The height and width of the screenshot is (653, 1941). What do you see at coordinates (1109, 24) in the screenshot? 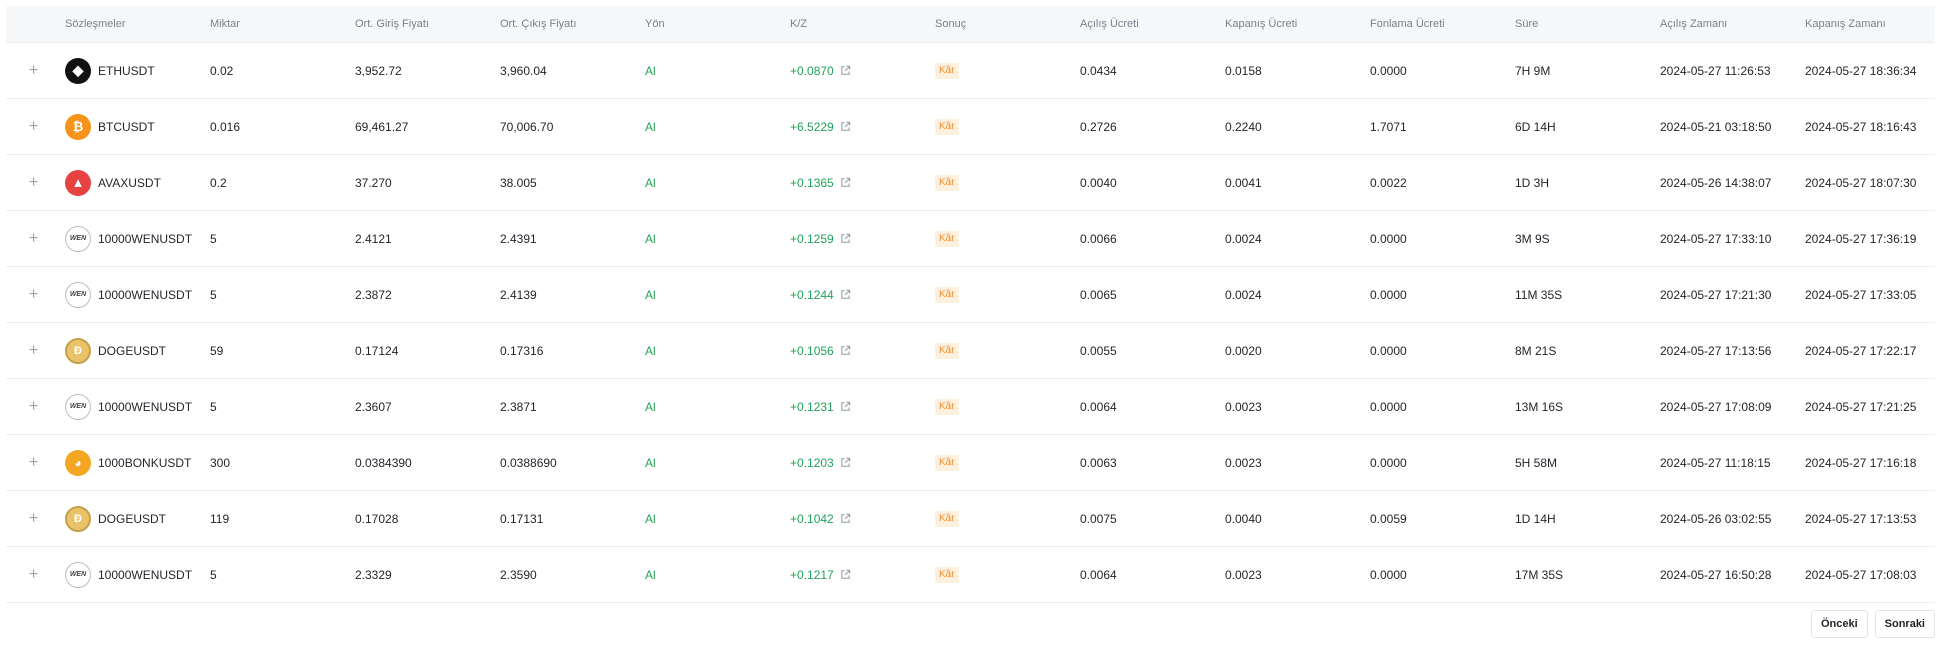
I see `header-open-fee: Açılış Ücreti` at bounding box center [1109, 24].